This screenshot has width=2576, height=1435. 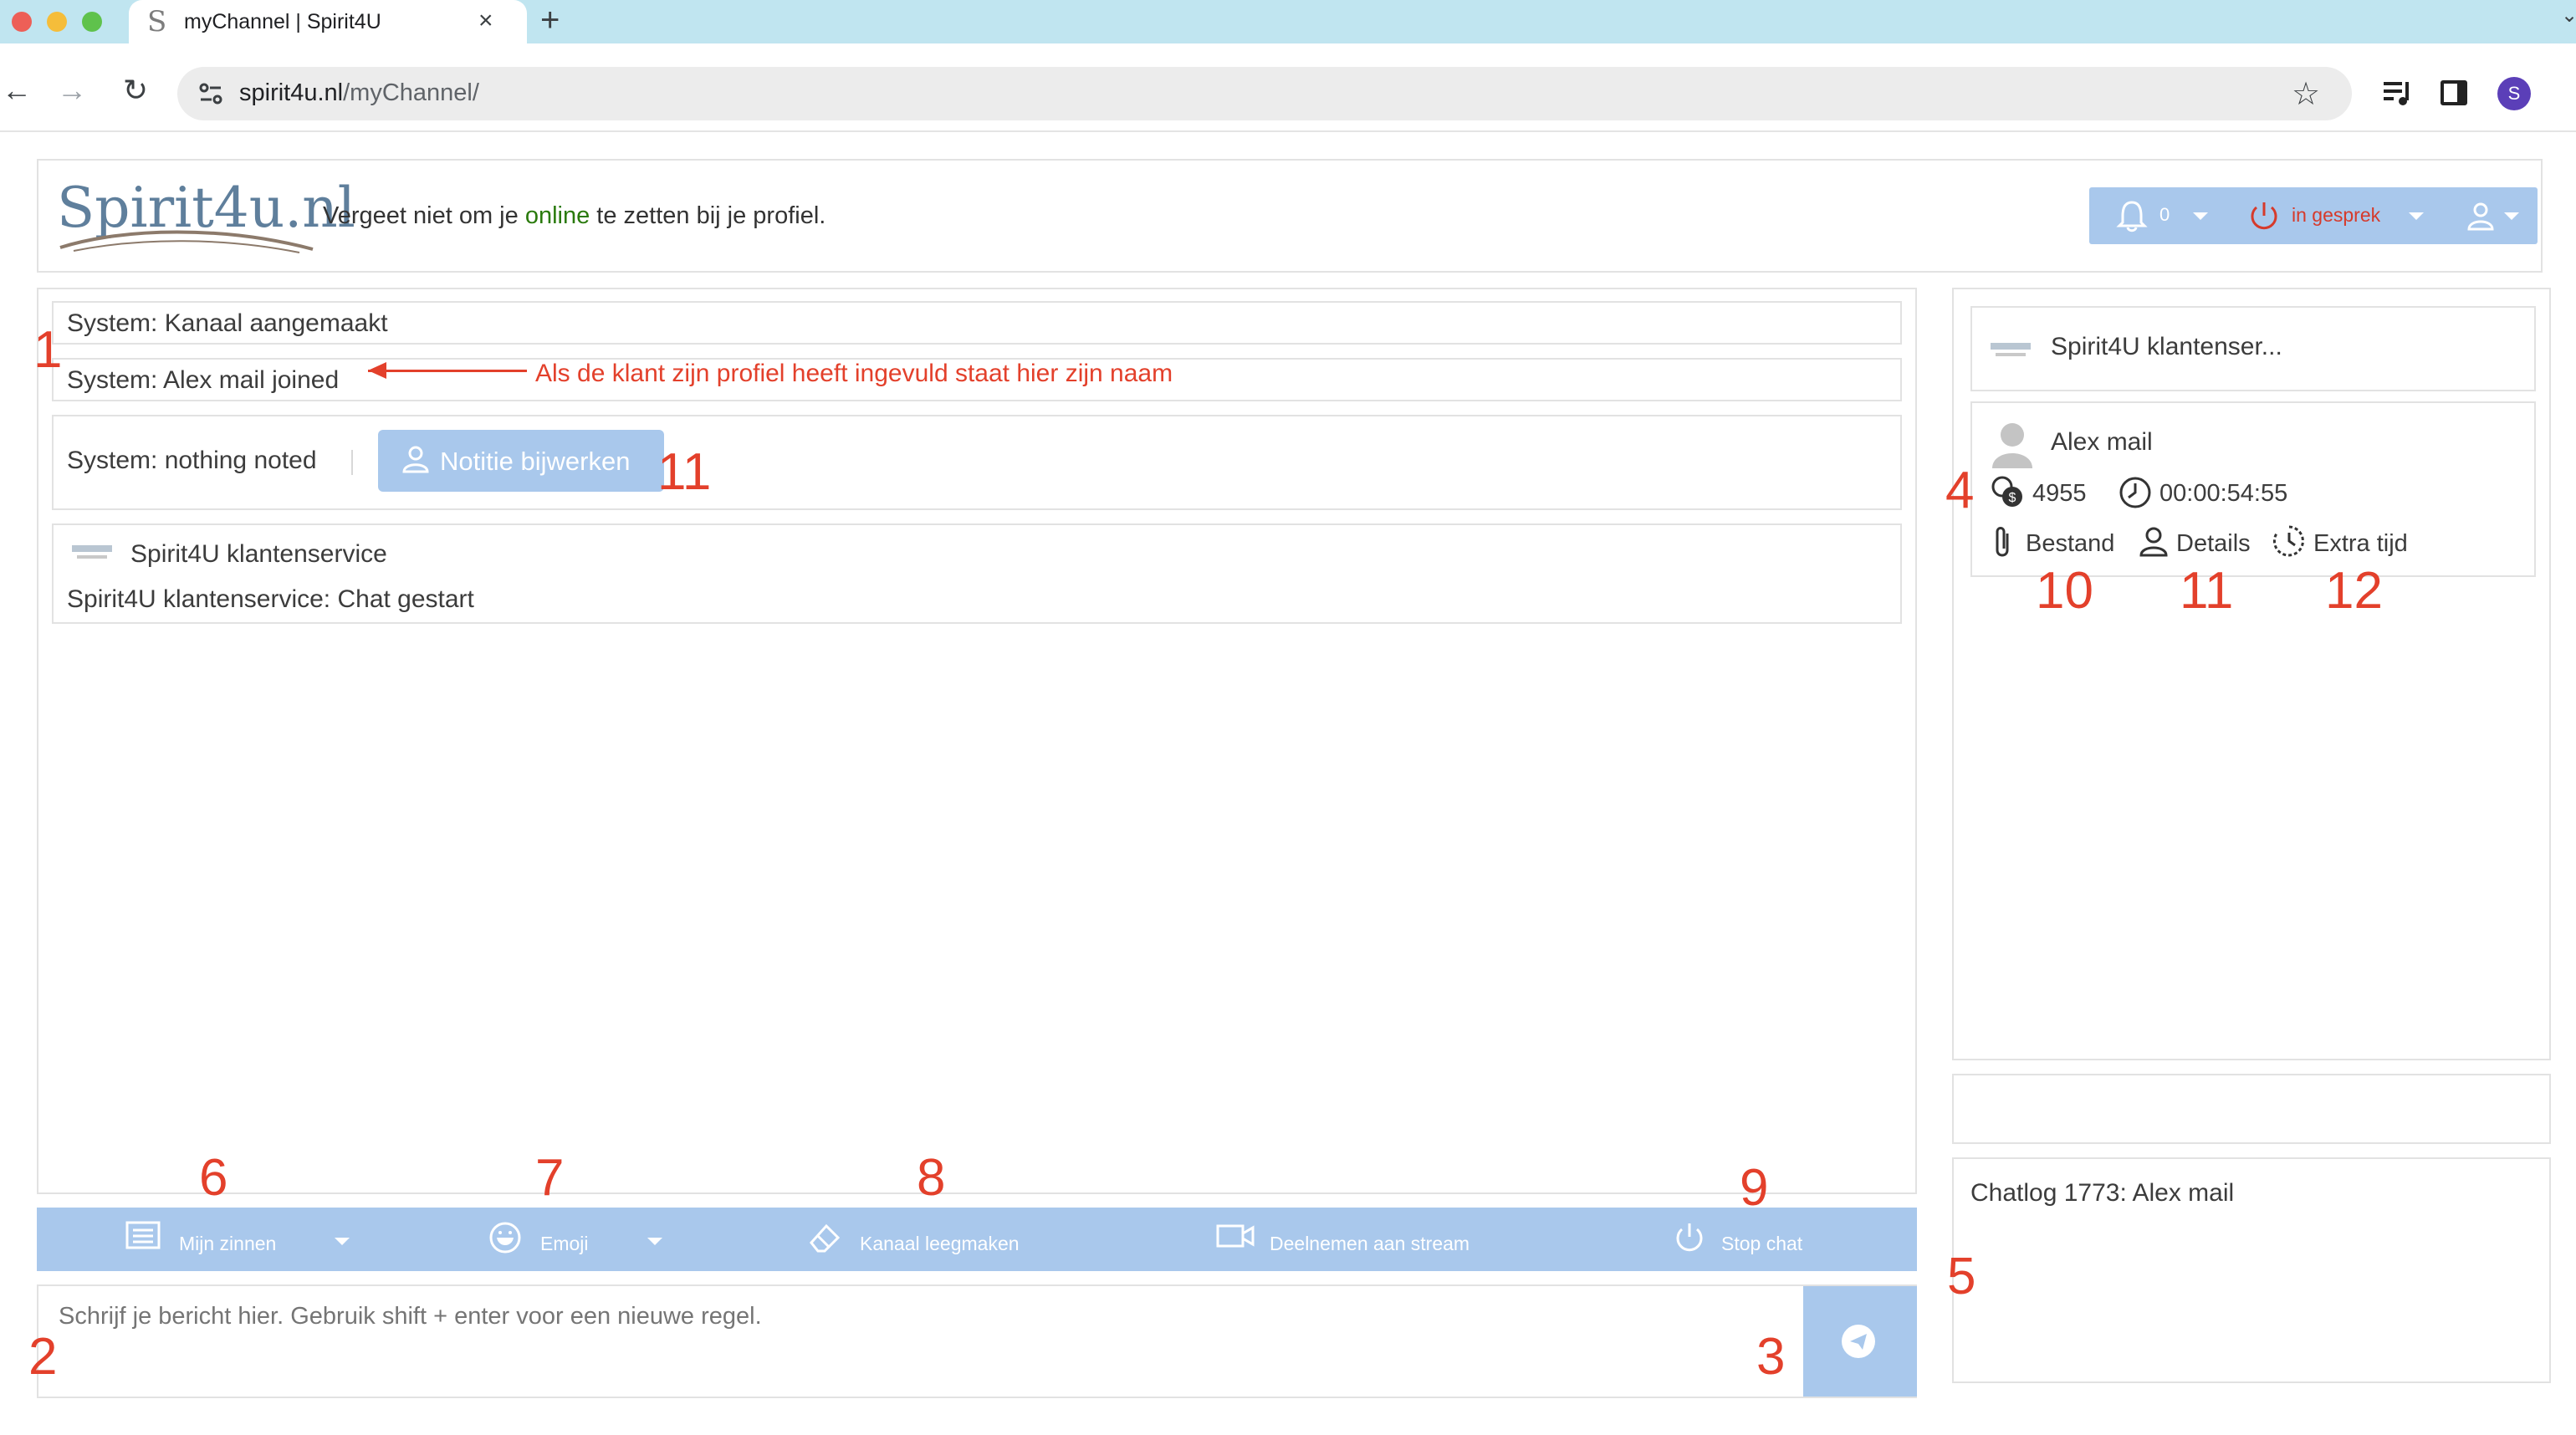 I want to click on stop-chat-button: Stop chat, so click(x=1773, y=1239).